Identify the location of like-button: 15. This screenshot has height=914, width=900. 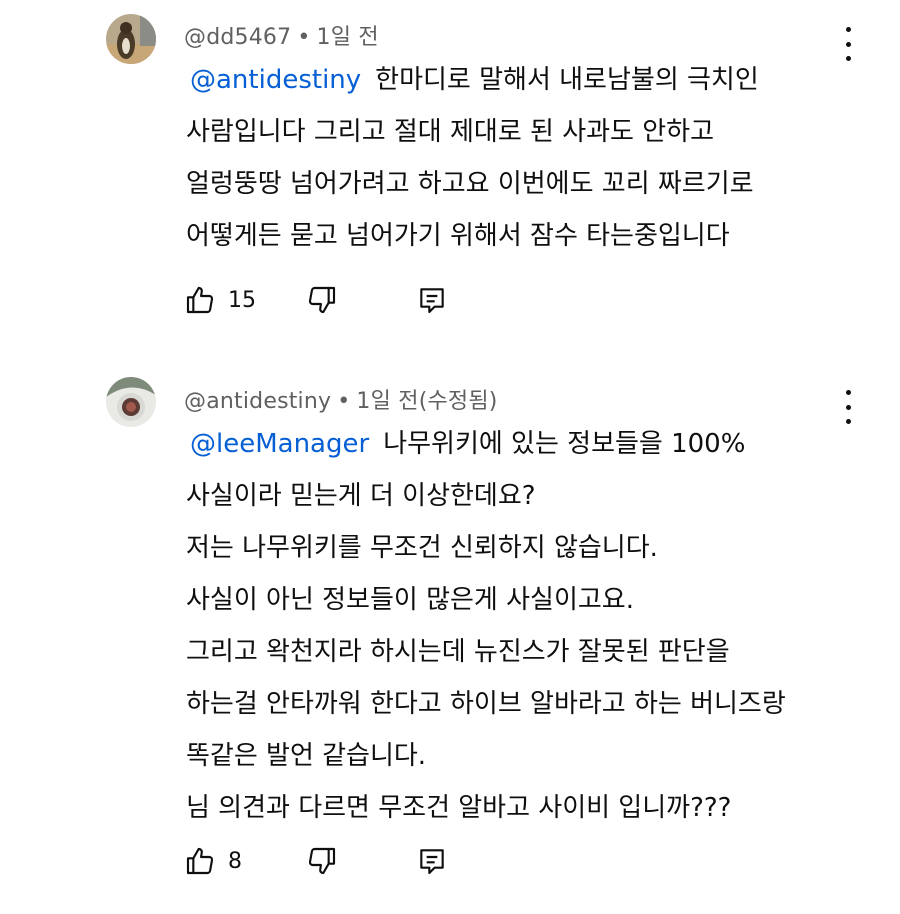
(220, 300).